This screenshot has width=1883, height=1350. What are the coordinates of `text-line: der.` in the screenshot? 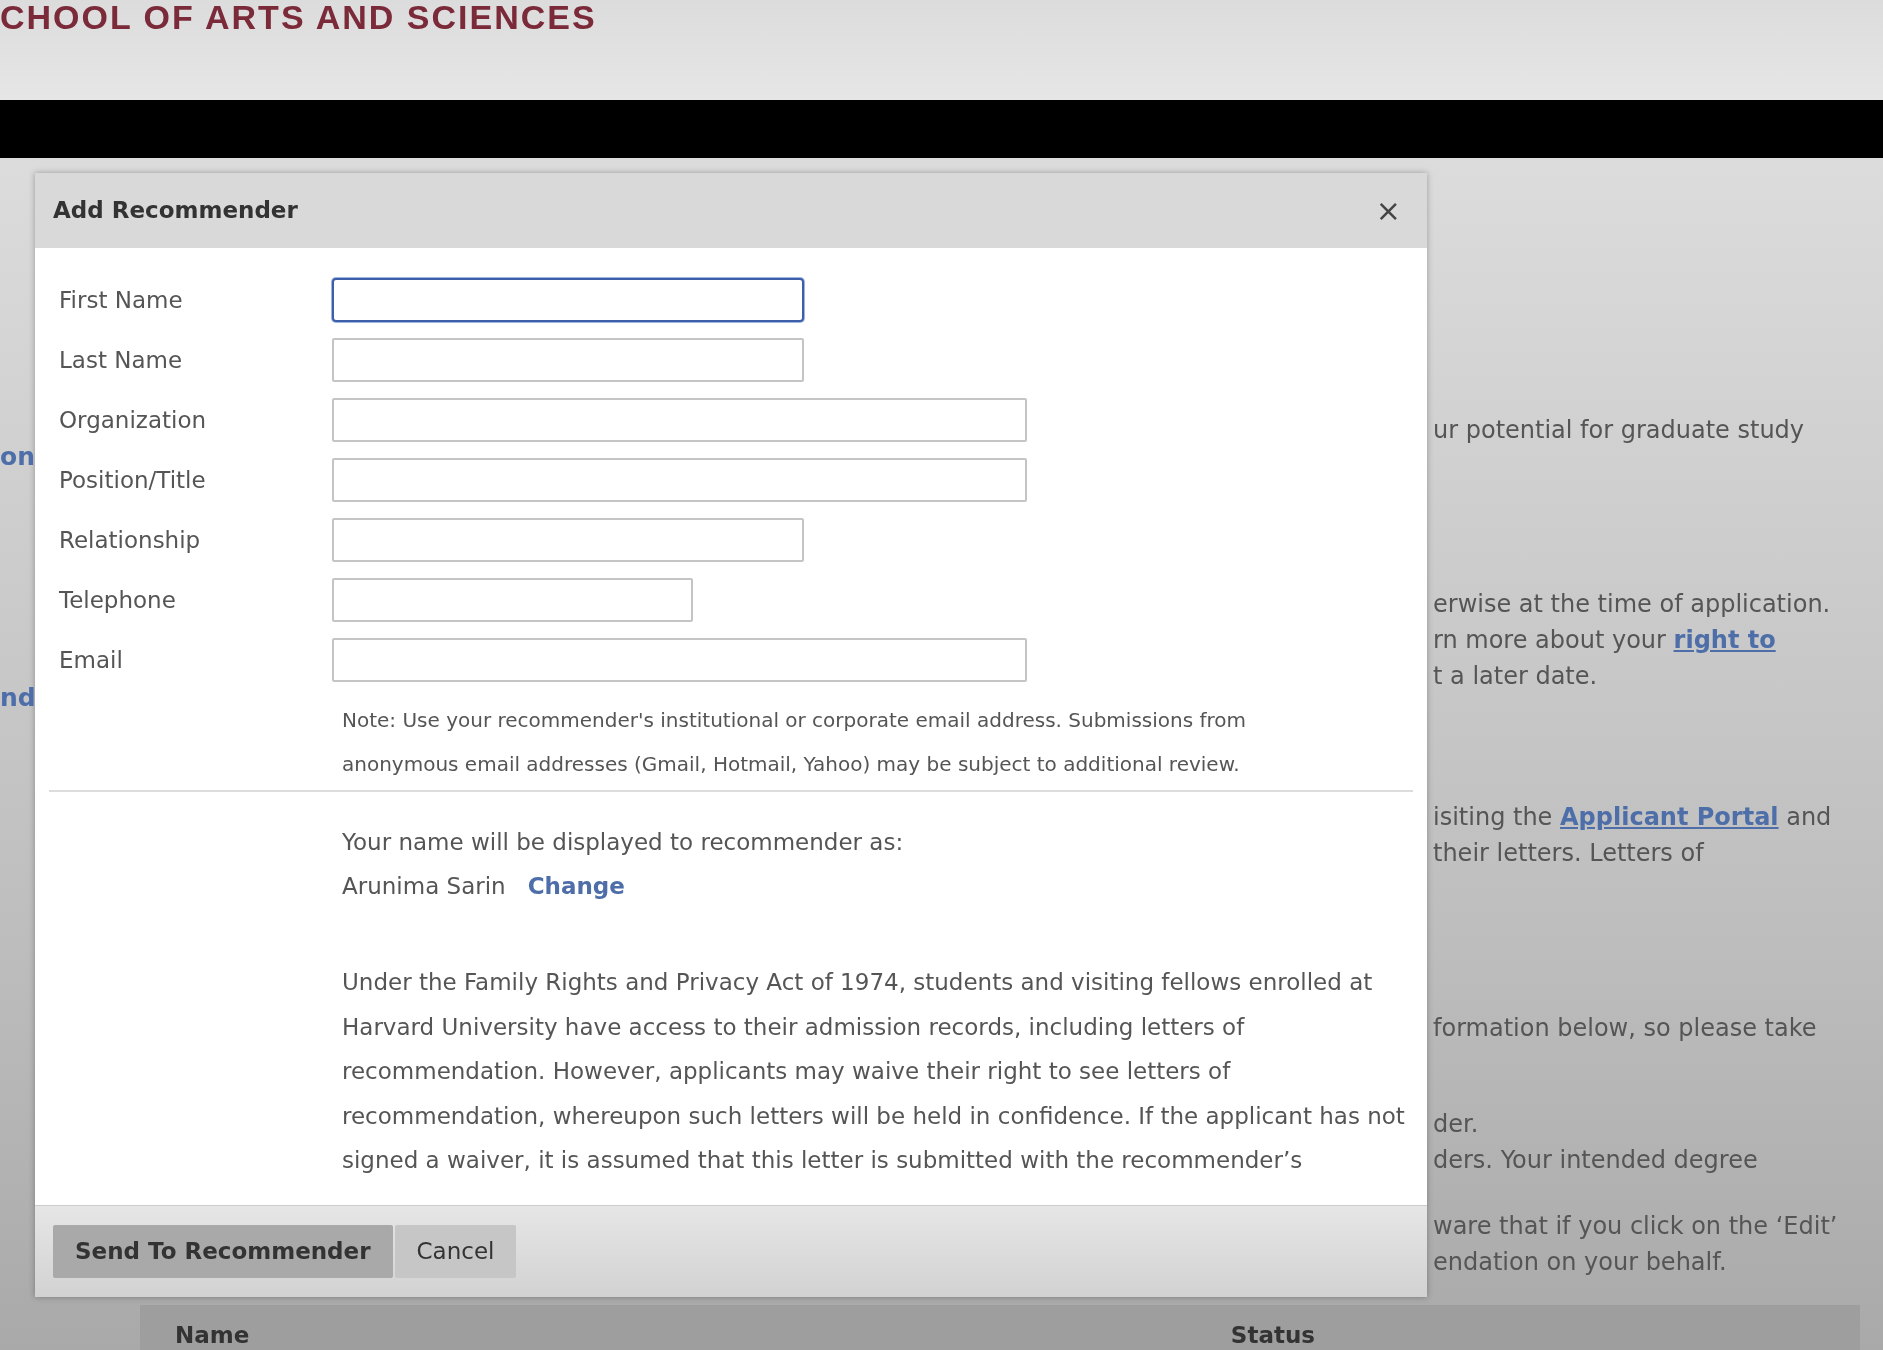 It's located at (1456, 1124).